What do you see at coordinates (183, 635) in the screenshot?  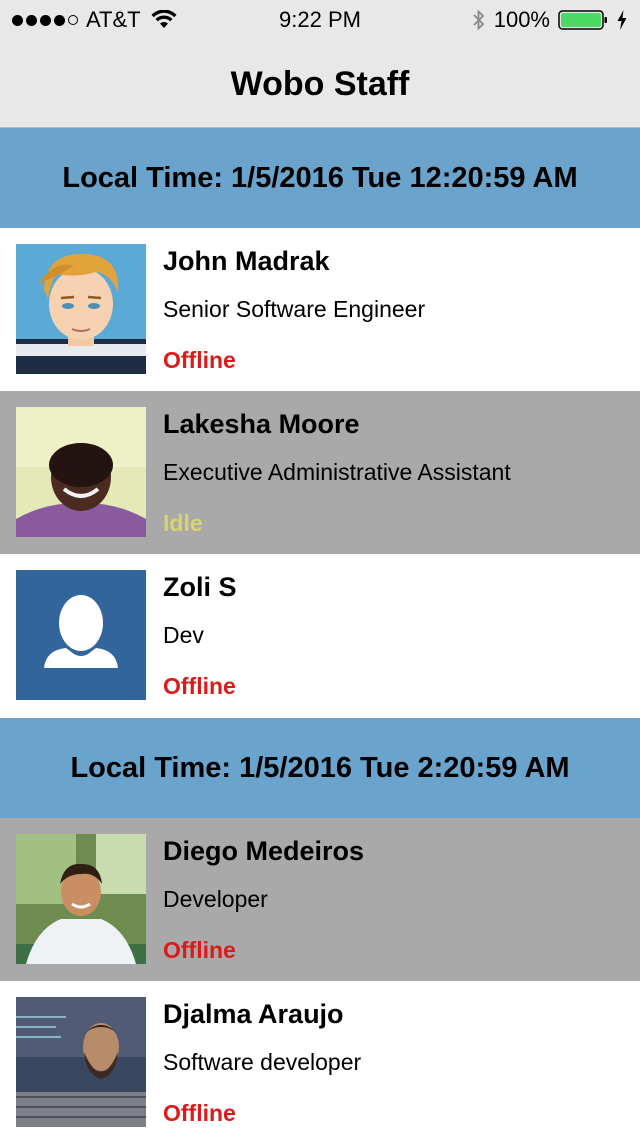 I see `staff-role: Dev` at bounding box center [183, 635].